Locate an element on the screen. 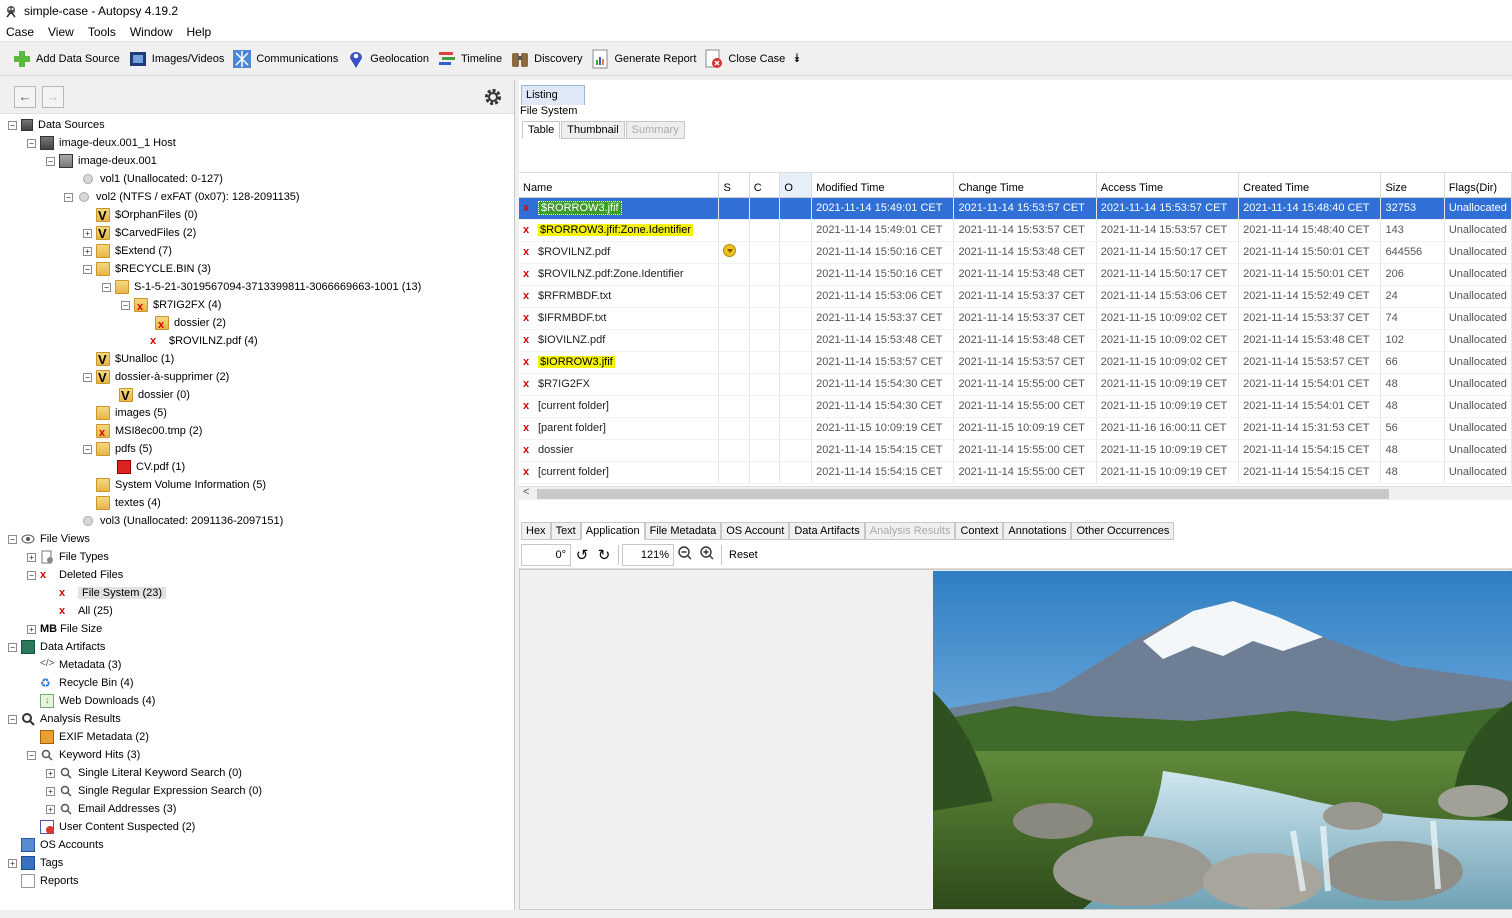 This screenshot has width=1512, height=918. tree-node-reports: Reports is located at coordinates (43, 881).